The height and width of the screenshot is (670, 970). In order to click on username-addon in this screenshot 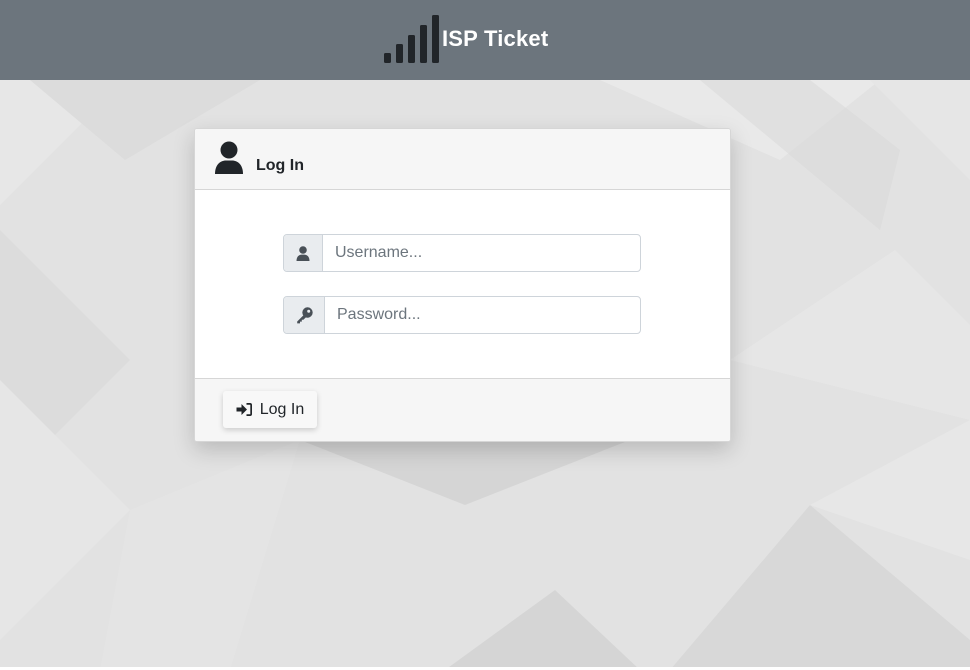, I will do `click(303, 253)`.